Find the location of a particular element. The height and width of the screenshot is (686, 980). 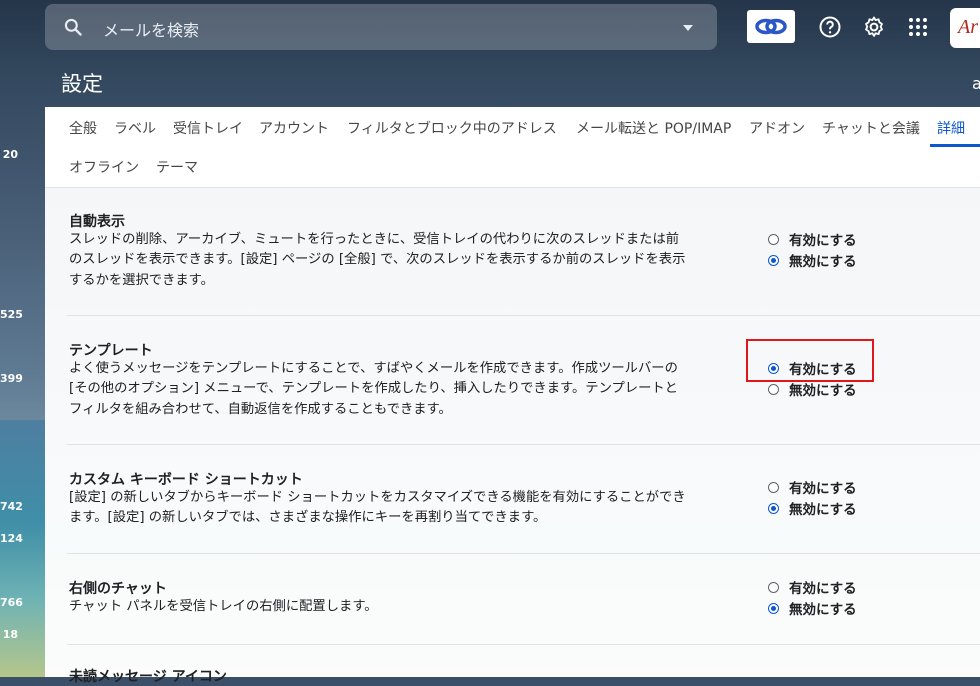

tab-addons: アドオン is located at coordinates (777, 128).